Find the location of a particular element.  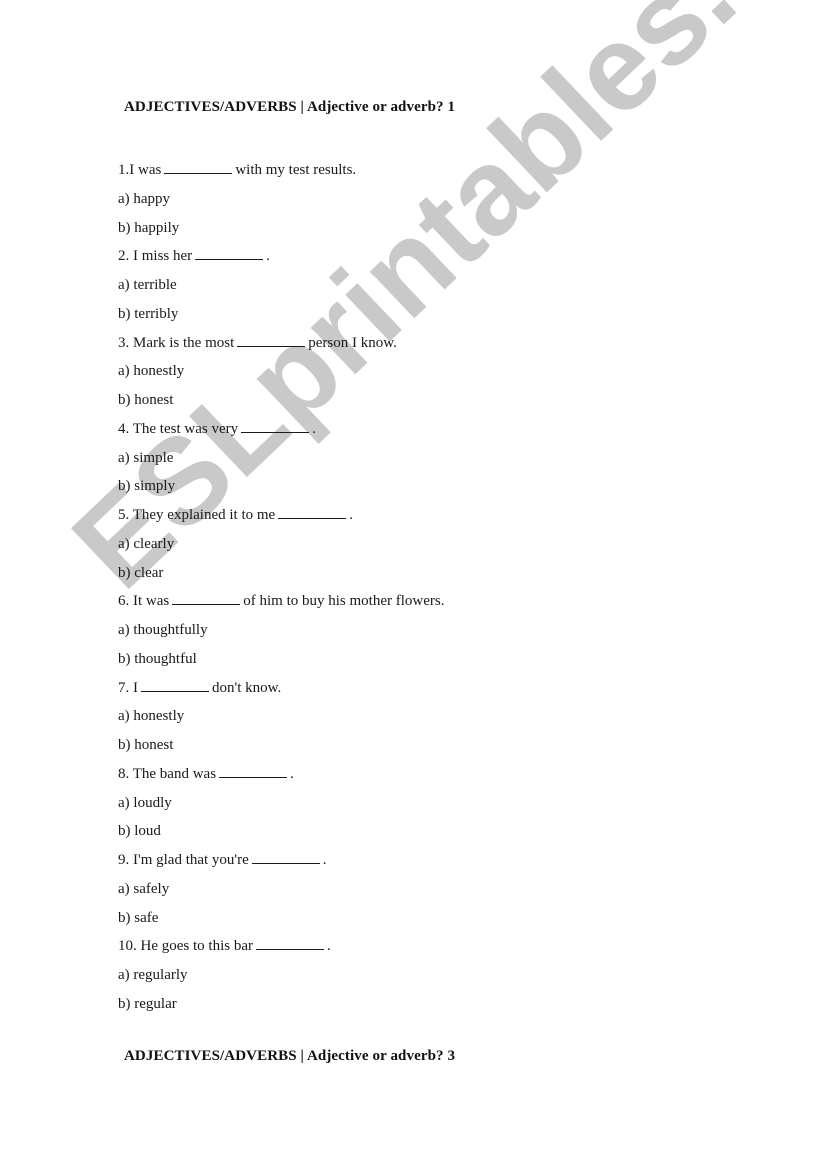

option-a: a) loudly is located at coordinates (145, 802).